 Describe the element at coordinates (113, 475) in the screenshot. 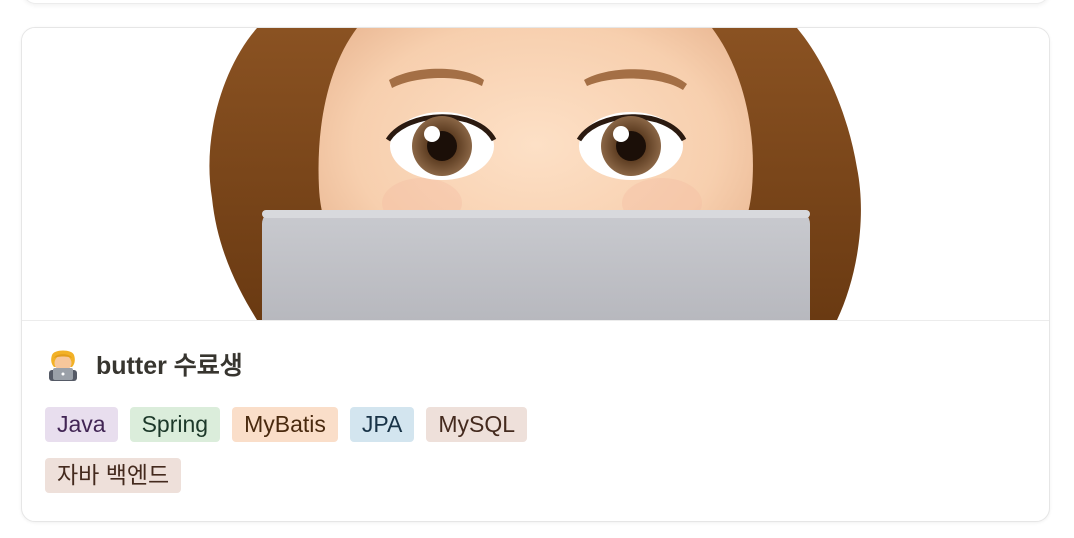

I see `tag-자바-백엔드: 자바 백엔드` at that location.